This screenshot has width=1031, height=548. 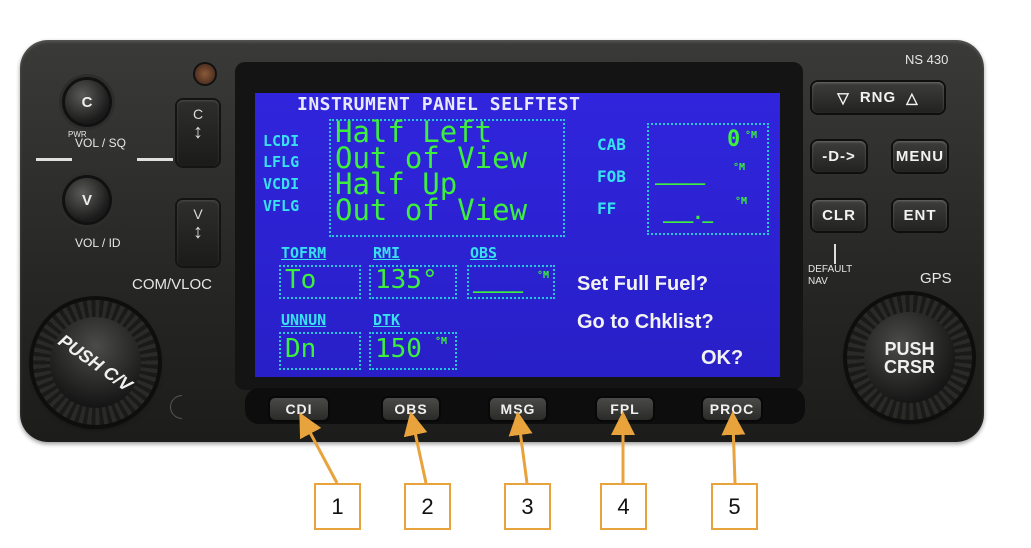 I want to click on callout-2: 2, so click(x=427, y=506).